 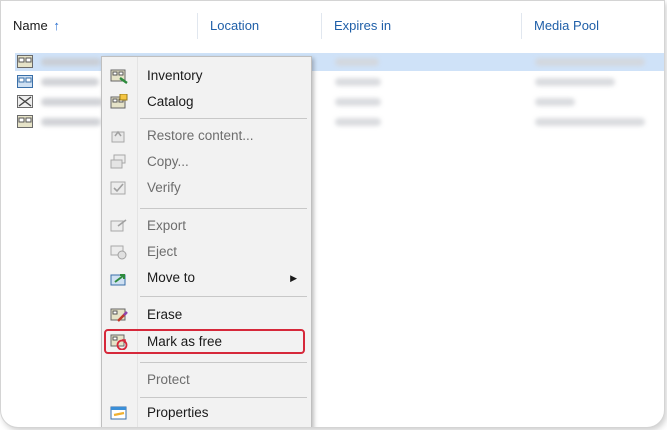 What do you see at coordinates (206, 76) in the screenshot?
I see `menu-item-inventory: Inventory` at bounding box center [206, 76].